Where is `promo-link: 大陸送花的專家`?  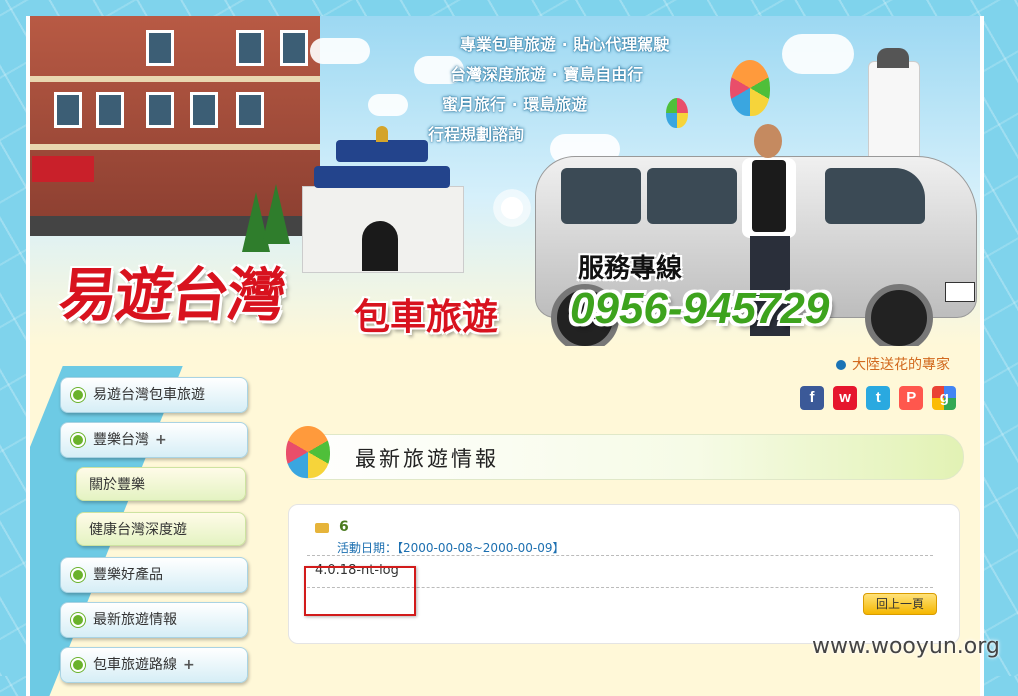 promo-link: 大陸送花的專家 is located at coordinates (893, 364).